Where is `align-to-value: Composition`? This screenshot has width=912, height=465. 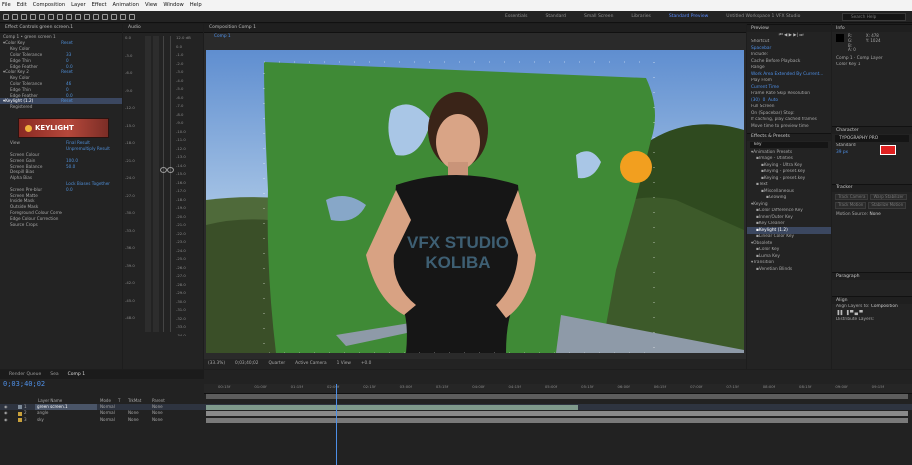 align-to-value: Composition is located at coordinates (884, 306).